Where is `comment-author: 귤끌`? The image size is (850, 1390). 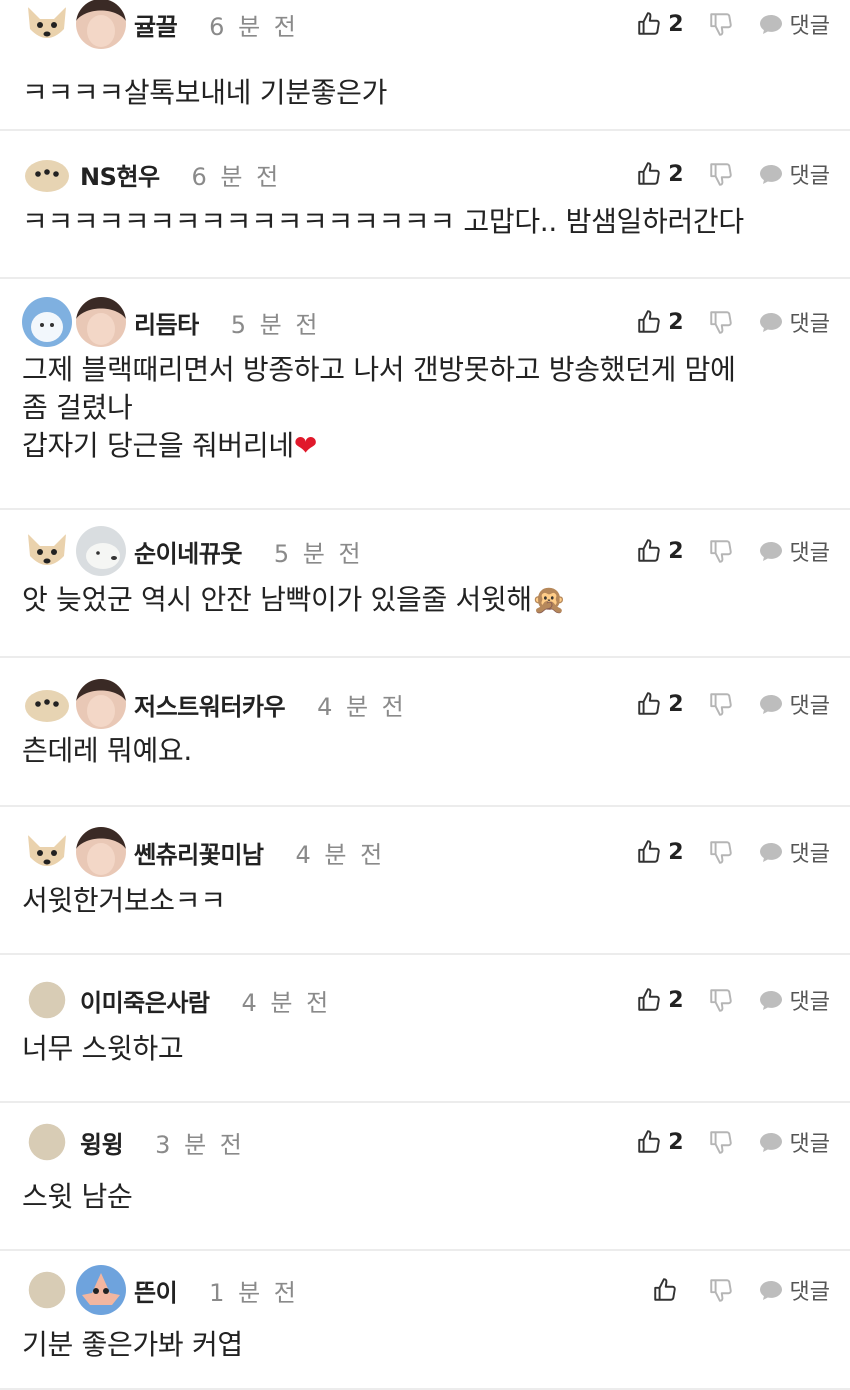
comment-author: 귤끌 is located at coordinates (156, 24).